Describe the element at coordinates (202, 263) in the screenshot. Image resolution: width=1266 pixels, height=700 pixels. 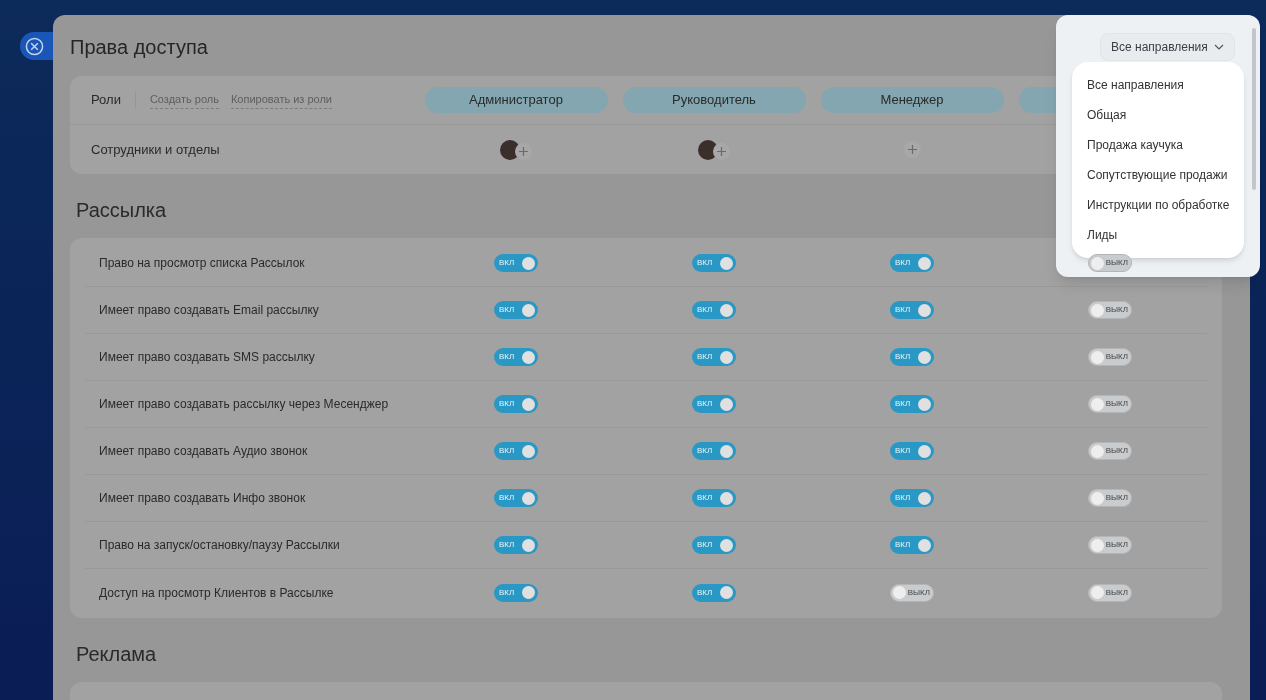
I see `permission-label: Право на просмотр списка Рассылок` at that location.